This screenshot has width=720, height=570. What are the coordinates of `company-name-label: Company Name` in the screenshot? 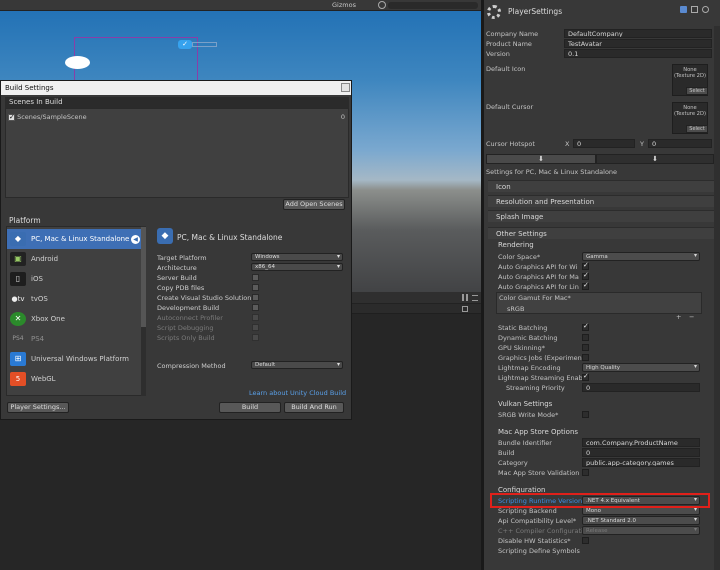 It's located at (512, 34).